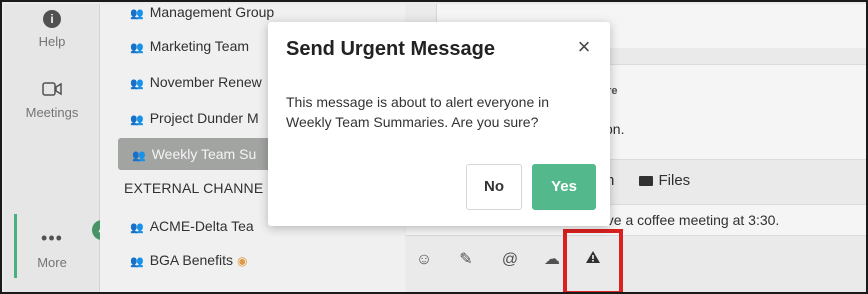  What do you see at coordinates (52, 262) in the screenshot?
I see `more-label: More` at bounding box center [52, 262].